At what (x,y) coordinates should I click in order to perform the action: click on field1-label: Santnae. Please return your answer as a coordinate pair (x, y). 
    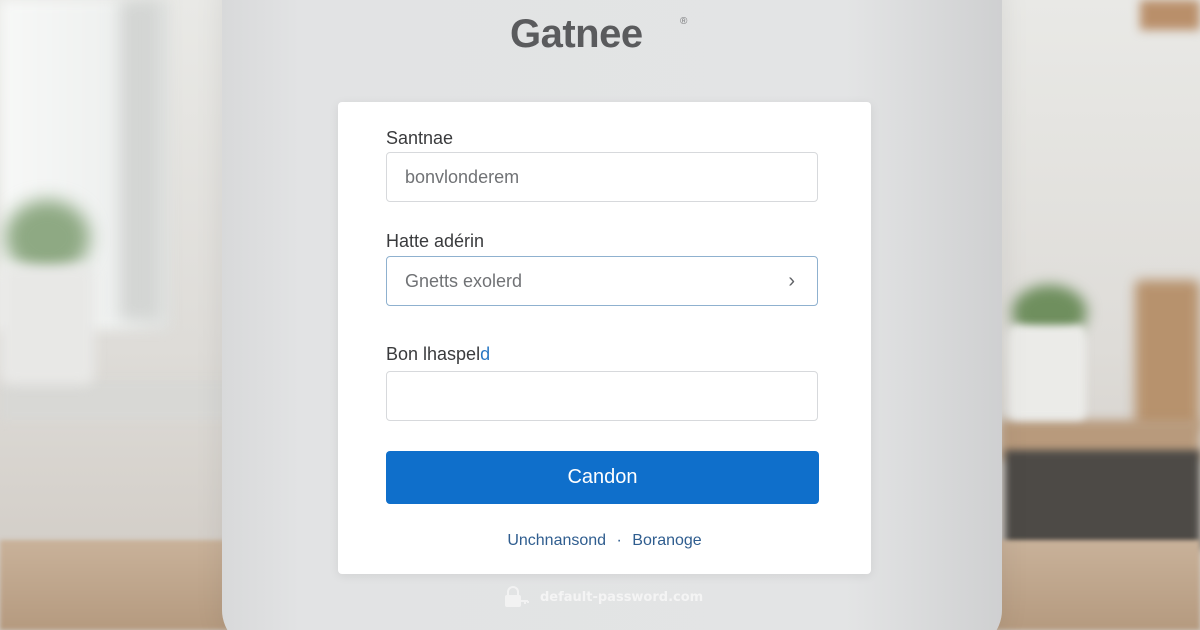
    Looking at the image, I should click on (420, 138).